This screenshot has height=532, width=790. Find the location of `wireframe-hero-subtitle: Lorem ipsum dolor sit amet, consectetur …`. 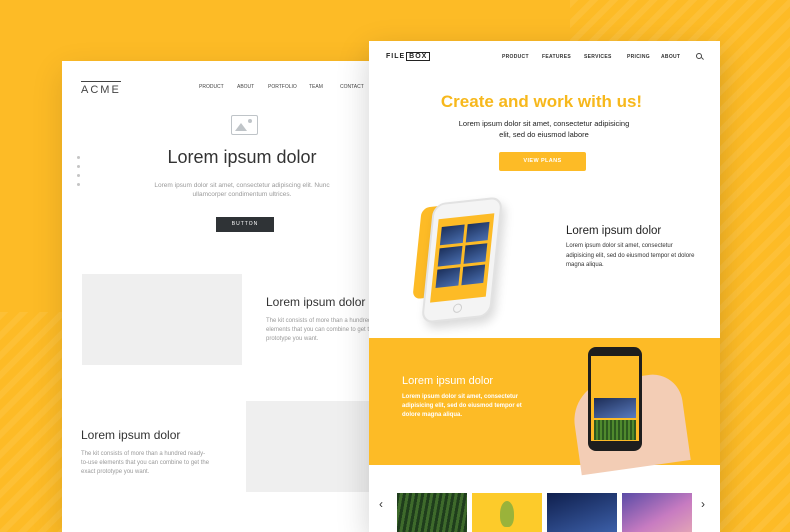

wireframe-hero-subtitle: Lorem ipsum dolor sit amet, consectetur … is located at coordinates (242, 190).